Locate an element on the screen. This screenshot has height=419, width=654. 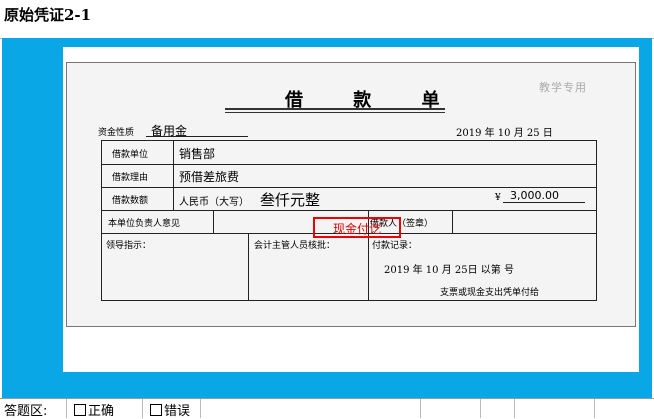
cash-paid-stamp: 现金付讫 is located at coordinates (357, 229).